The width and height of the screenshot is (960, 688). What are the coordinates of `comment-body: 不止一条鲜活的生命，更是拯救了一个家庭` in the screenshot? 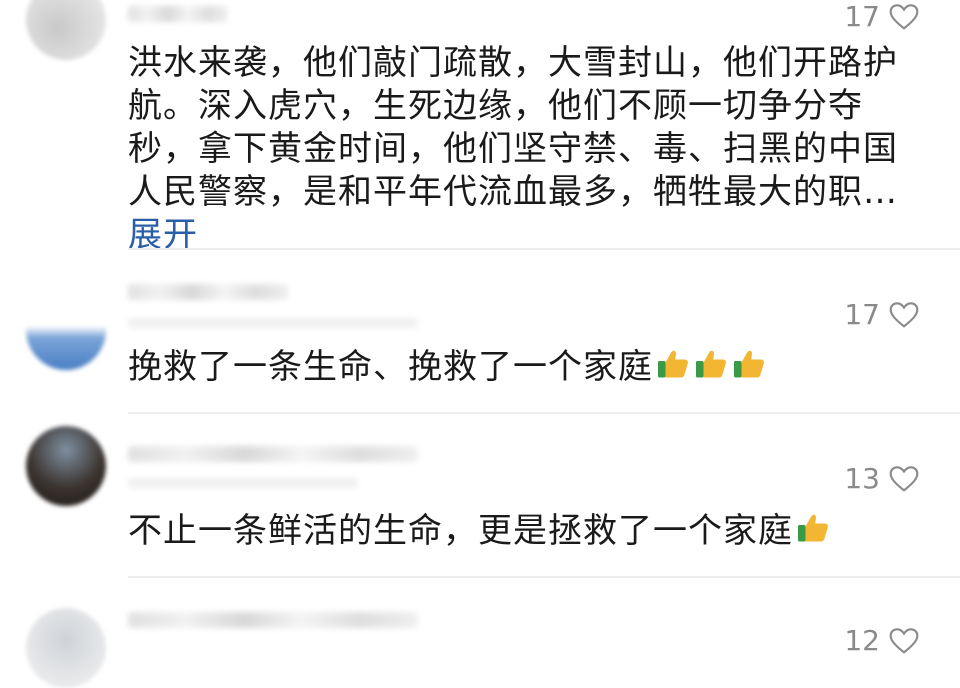 It's located at (460, 531).